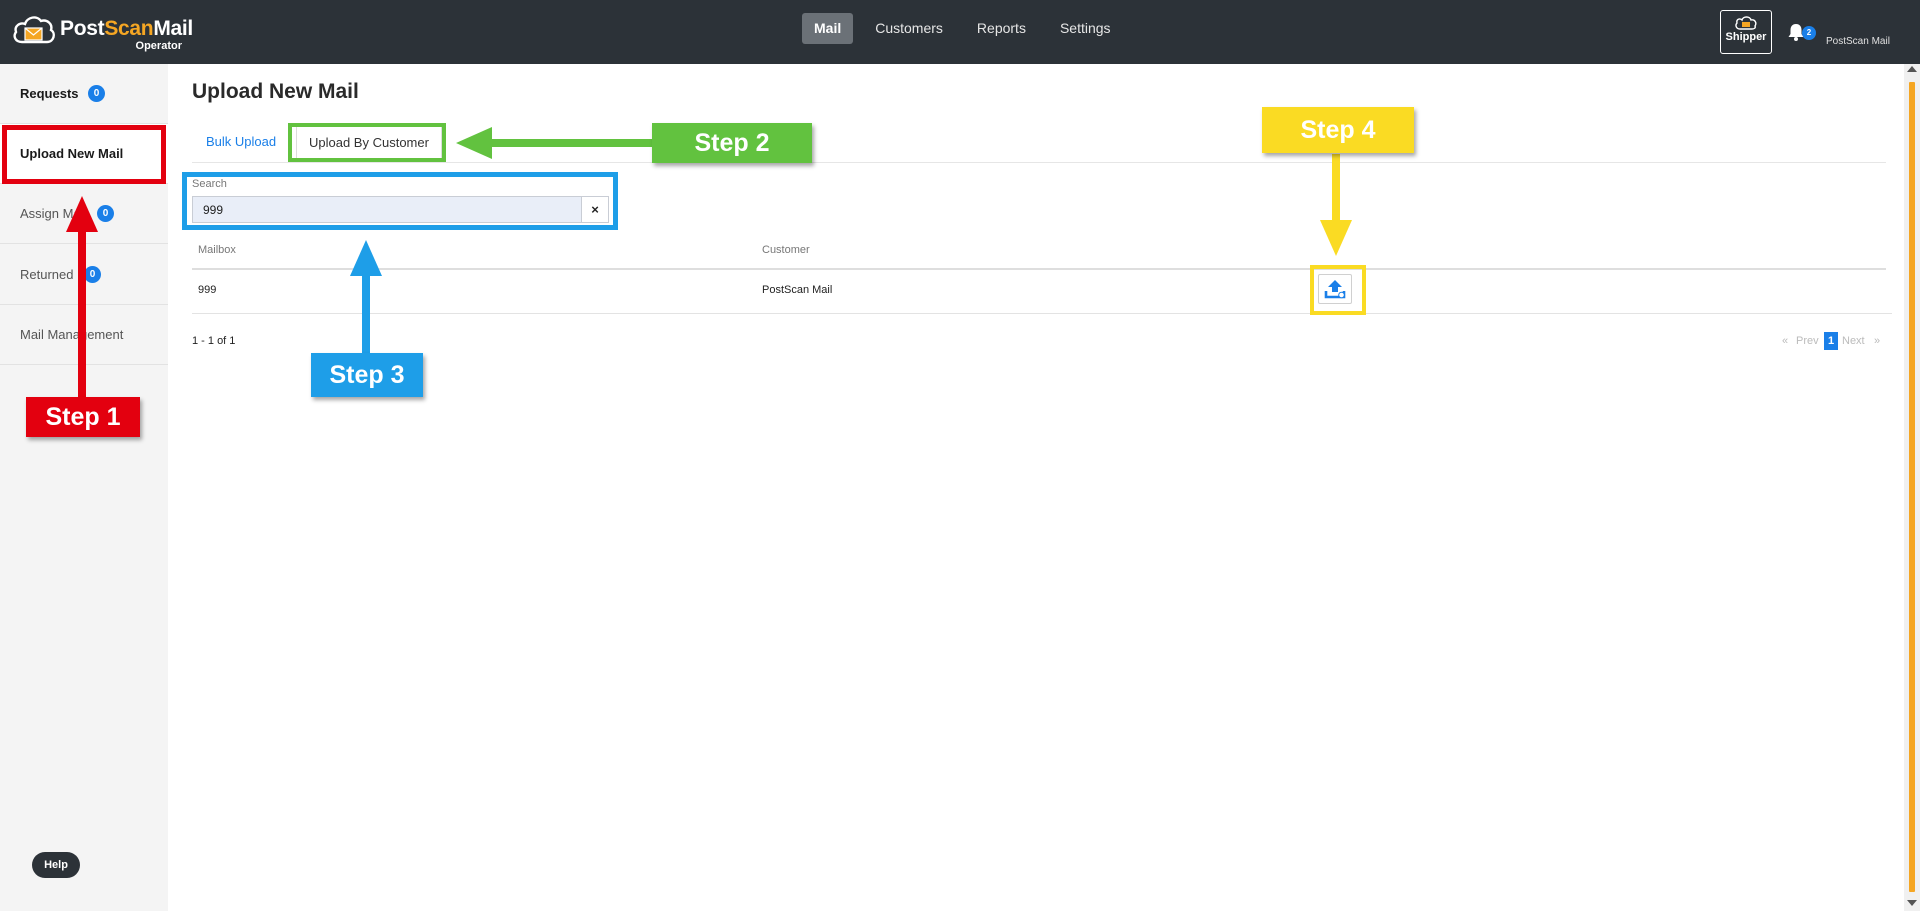 The image size is (1920, 911). What do you see at coordinates (47, 274) in the screenshot?
I see `sidebar-item-label: Returned` at bounding box center [47, 274].